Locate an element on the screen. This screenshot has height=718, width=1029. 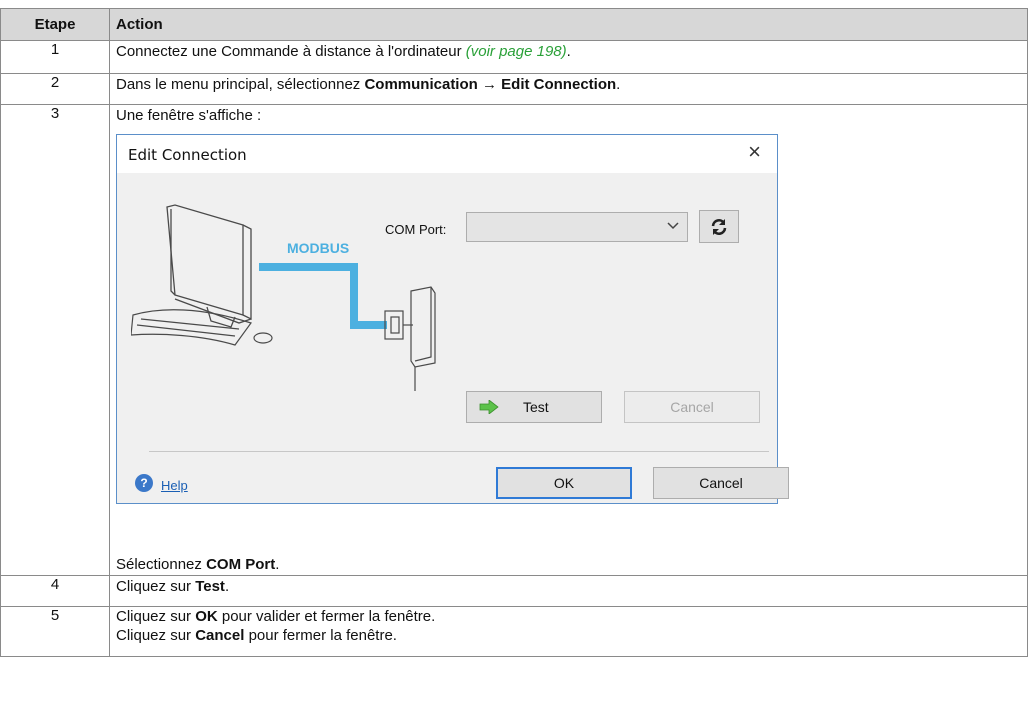
refresh-button is located at coordinates (719, 226).